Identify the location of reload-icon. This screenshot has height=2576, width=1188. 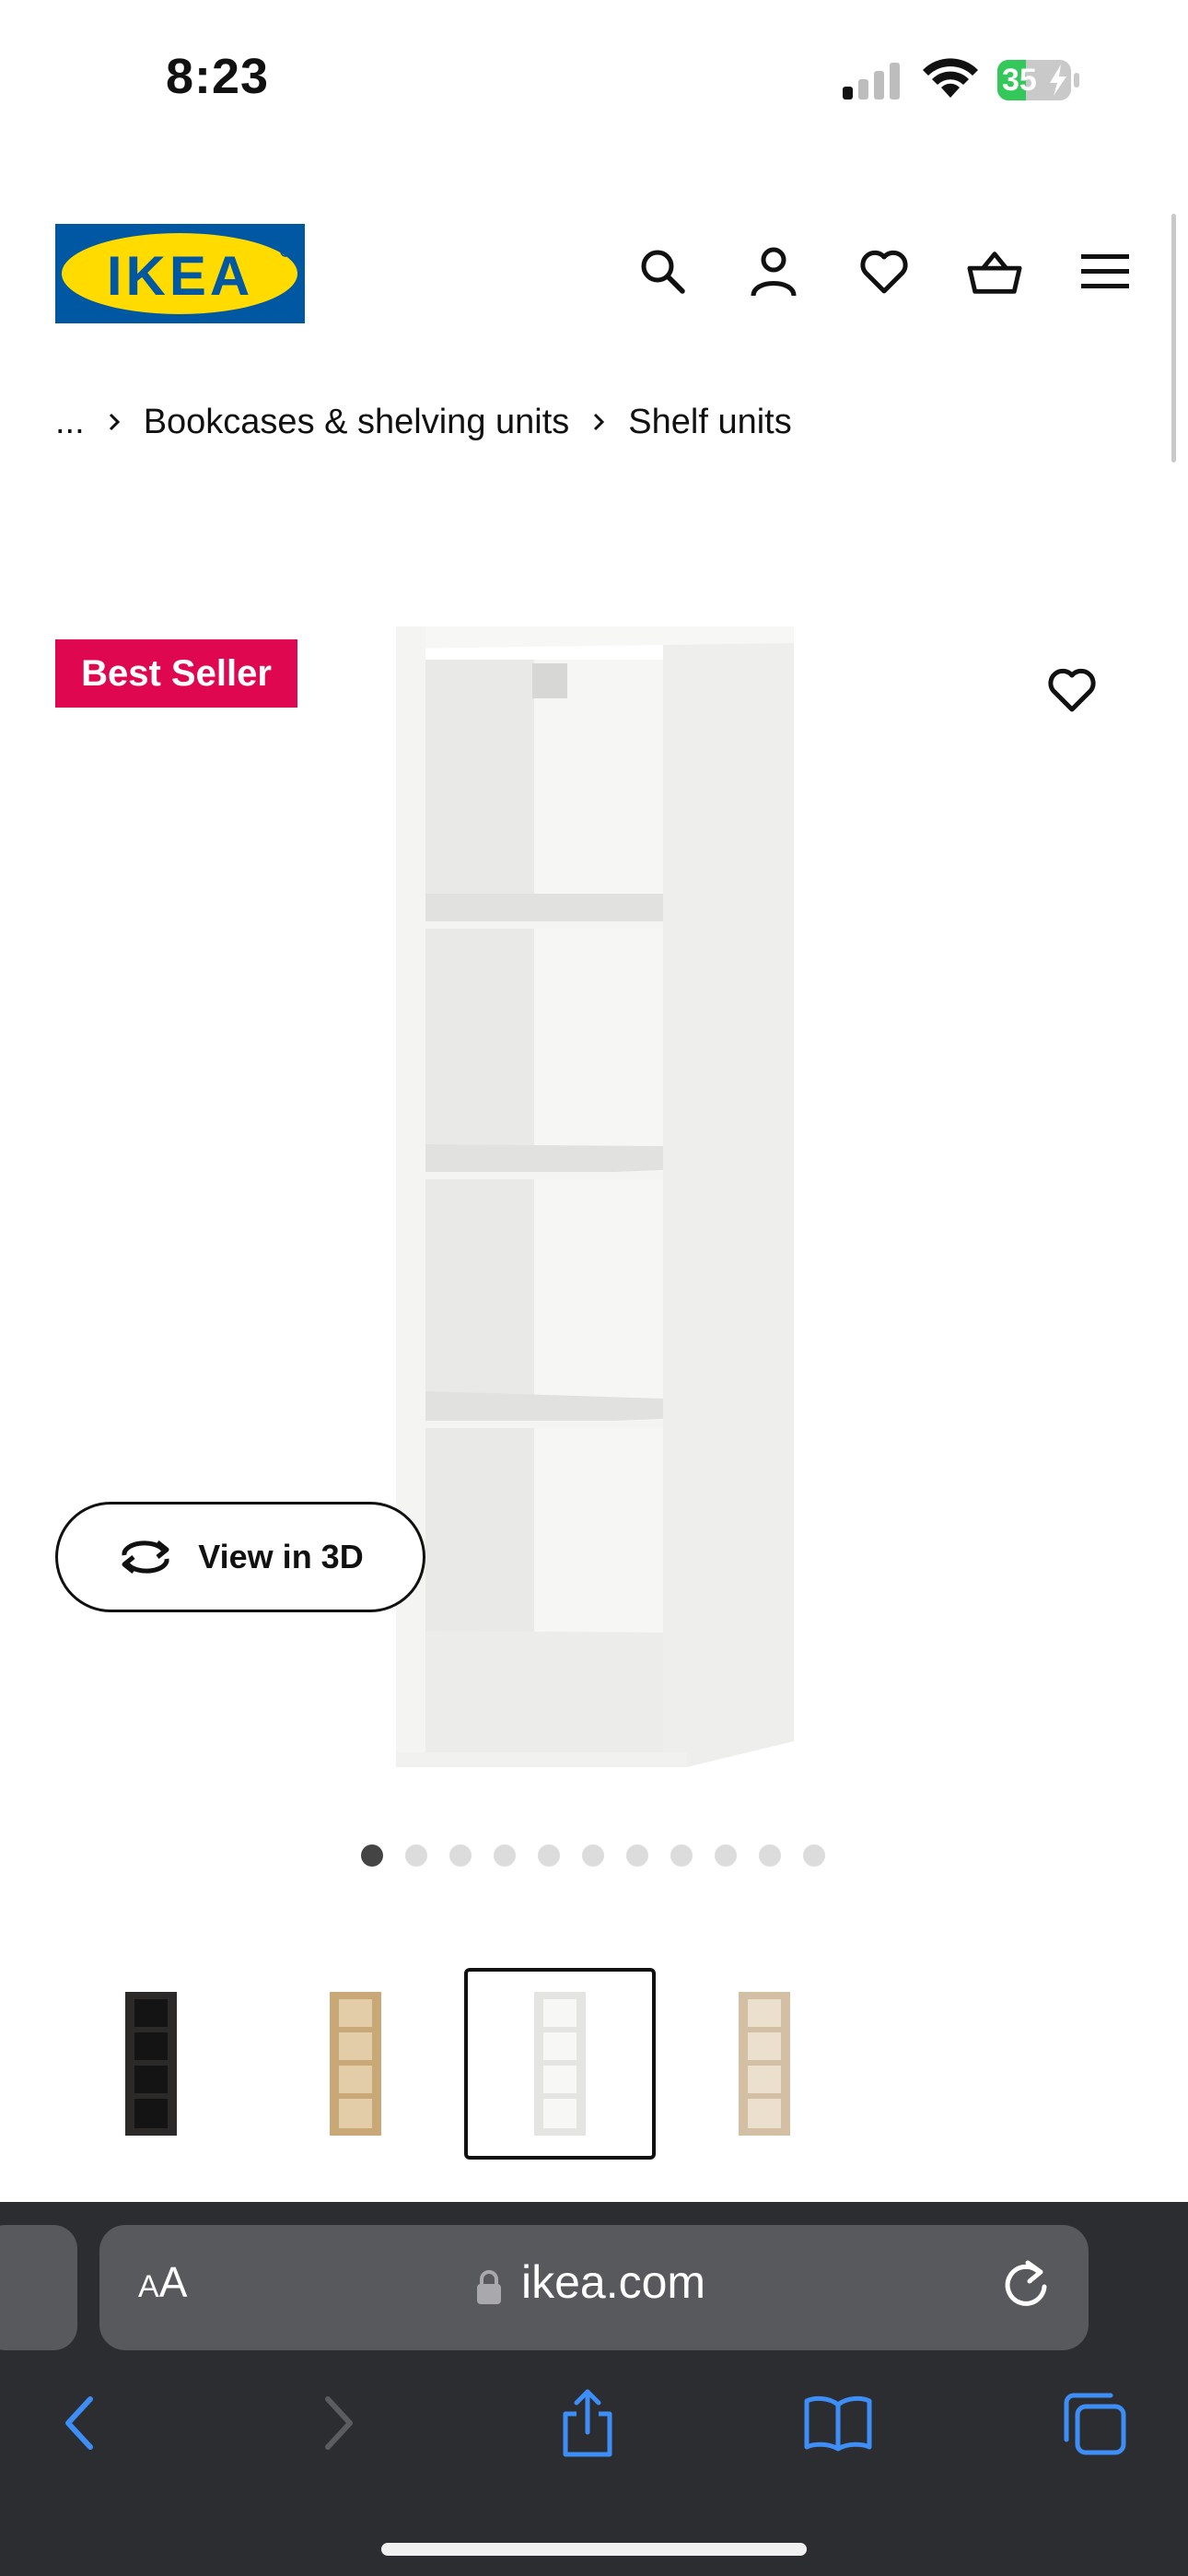
(1028, 2287).